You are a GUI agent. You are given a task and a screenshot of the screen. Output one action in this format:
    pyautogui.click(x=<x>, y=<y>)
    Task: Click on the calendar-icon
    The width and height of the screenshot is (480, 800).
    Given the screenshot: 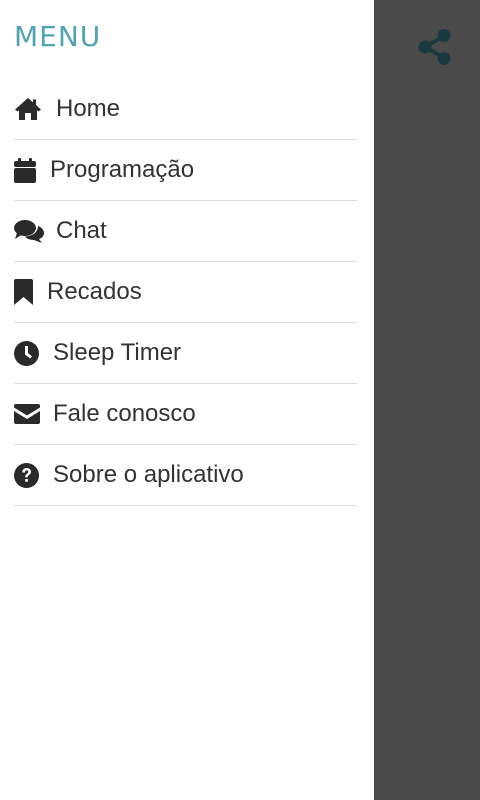 What is the action you would take?
    pyautogui.click(x=27, y=170)
    